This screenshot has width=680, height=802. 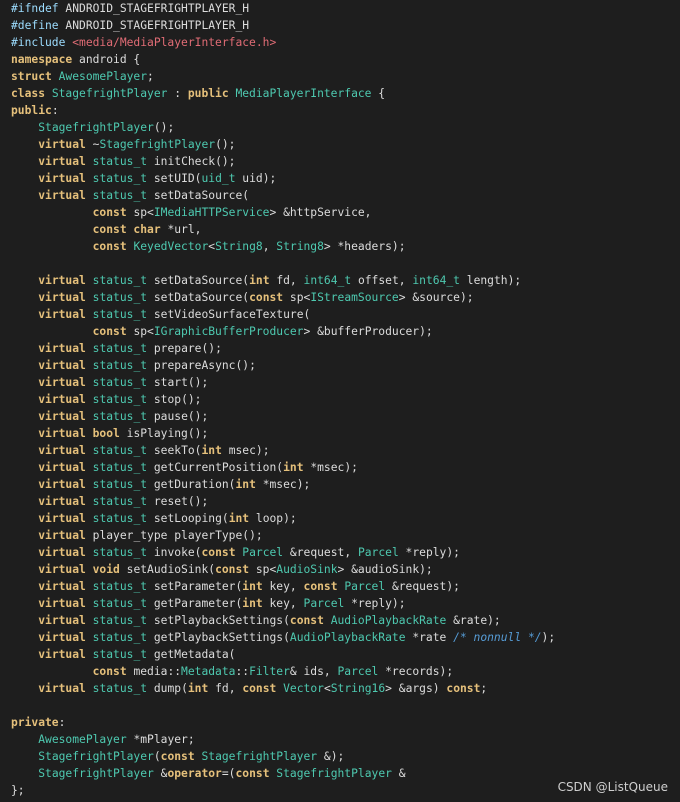 I want to click on code-token: #include, so click(x=42, y=42).